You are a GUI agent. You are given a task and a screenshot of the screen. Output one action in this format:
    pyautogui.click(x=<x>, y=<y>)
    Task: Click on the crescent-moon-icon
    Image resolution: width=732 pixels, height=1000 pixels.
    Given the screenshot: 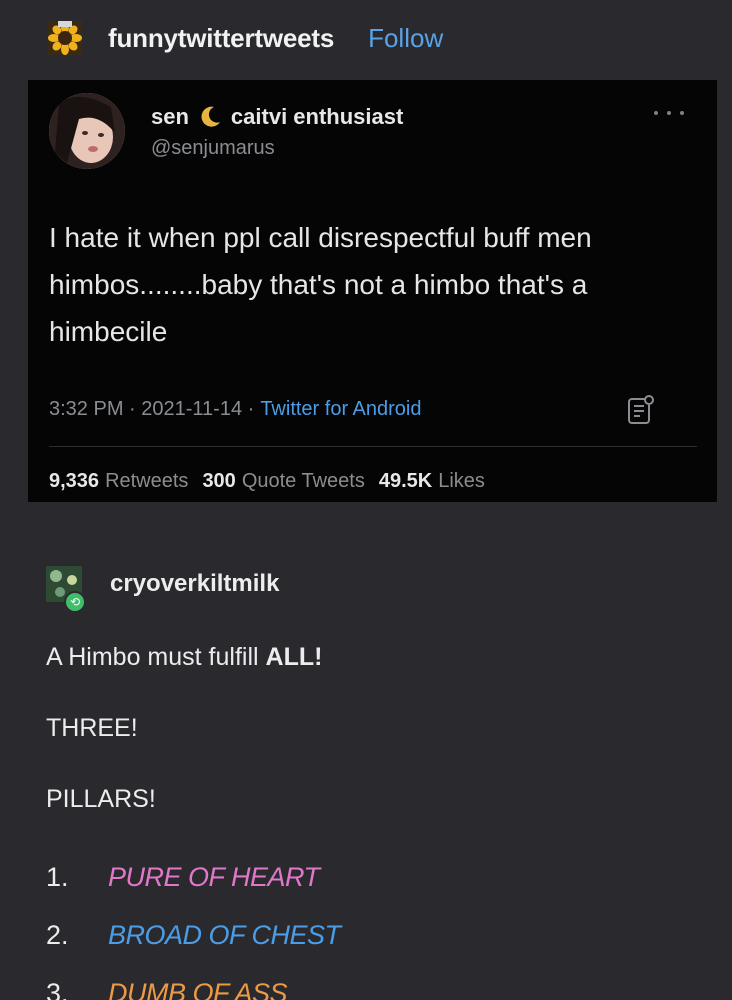 What is the action you would take?
    pyautogui.click(x=210, y=116)
    